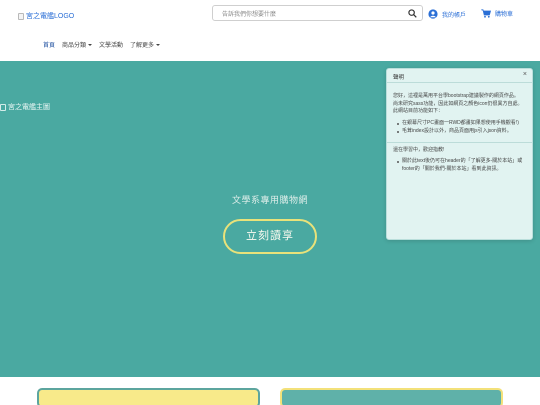 The image size is (540, 405). What do you see at coordinates (459, 142) in the screenshot?
I see `divider` at bounding box center [459, 142].